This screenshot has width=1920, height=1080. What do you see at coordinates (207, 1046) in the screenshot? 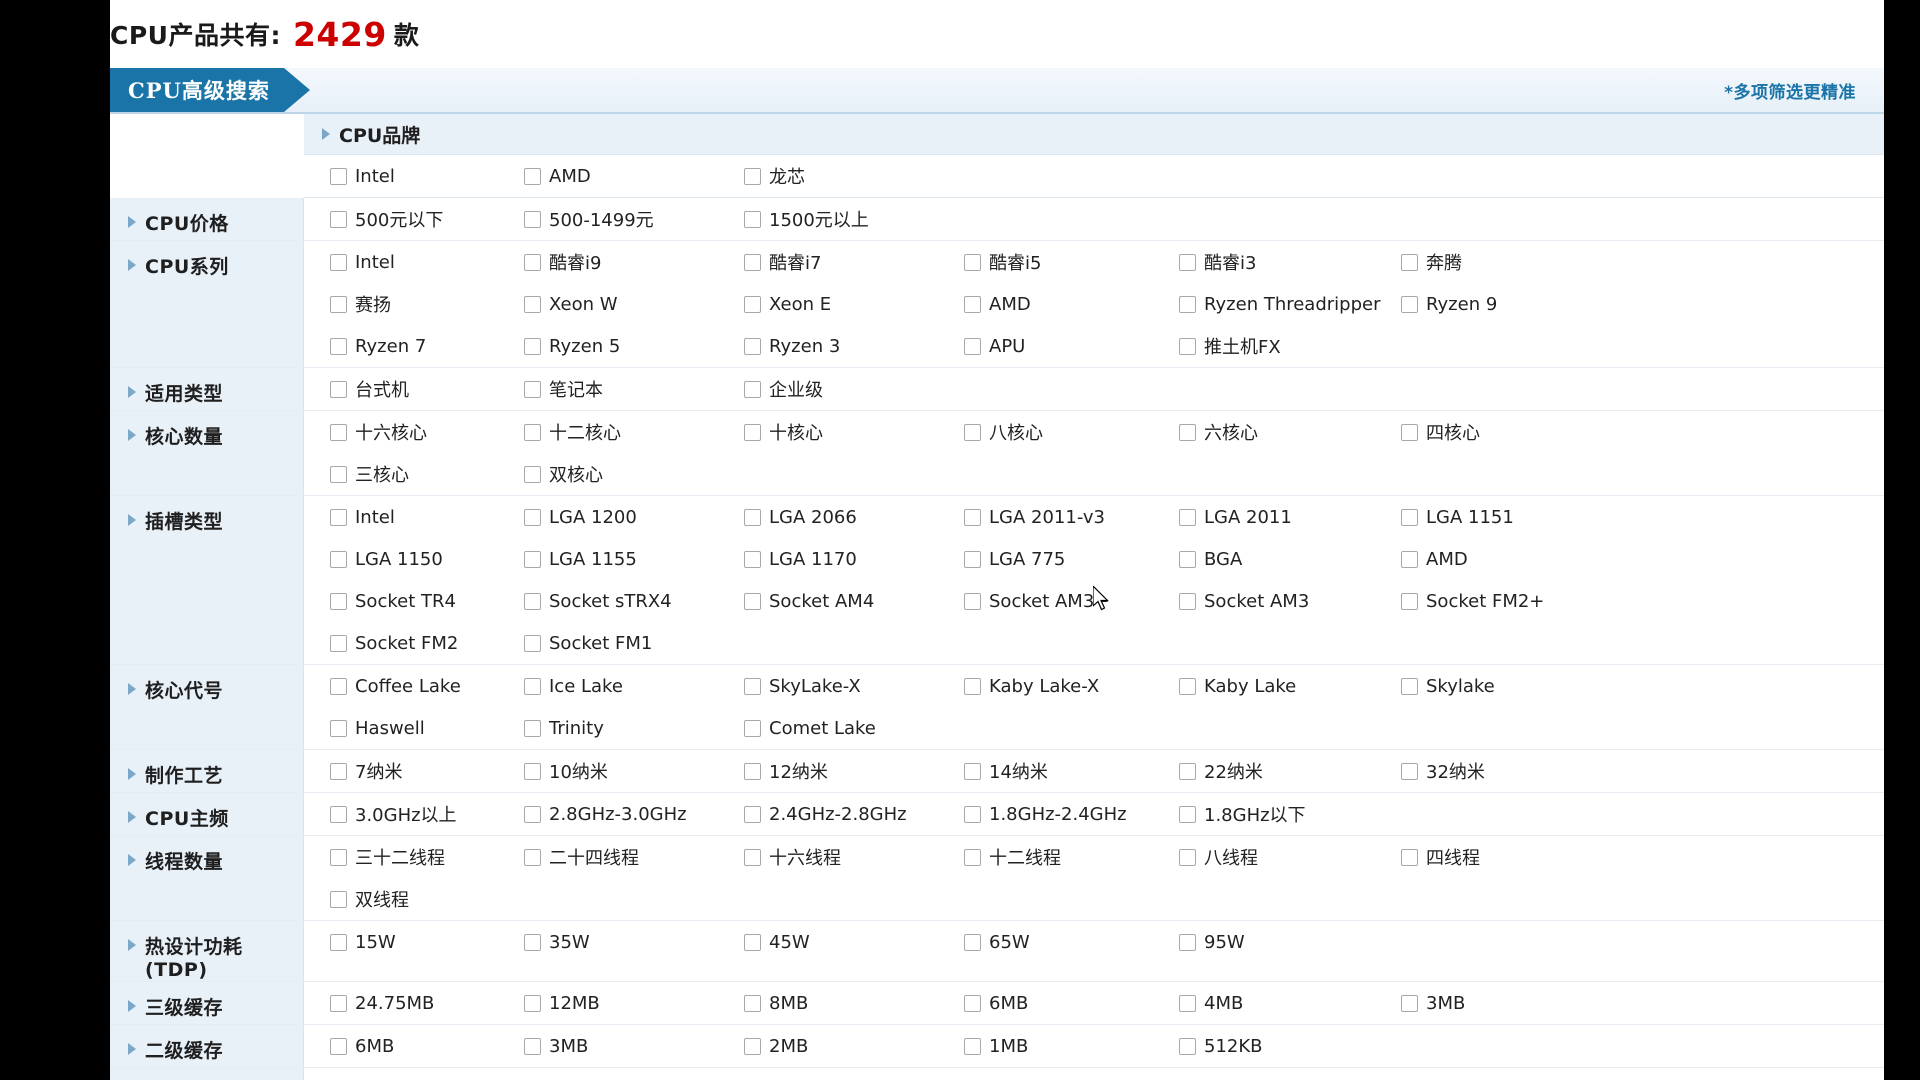
I see `filter-group-label: 二级缓存` at bounding box center [207, 1046].